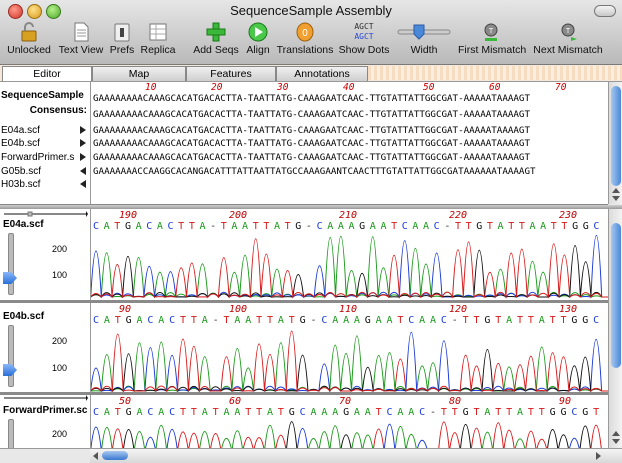  What do you see at coordinates (356, 455) in the screenshot?
I see `horizontal-scrollbar` at bounding box center [356, 455].